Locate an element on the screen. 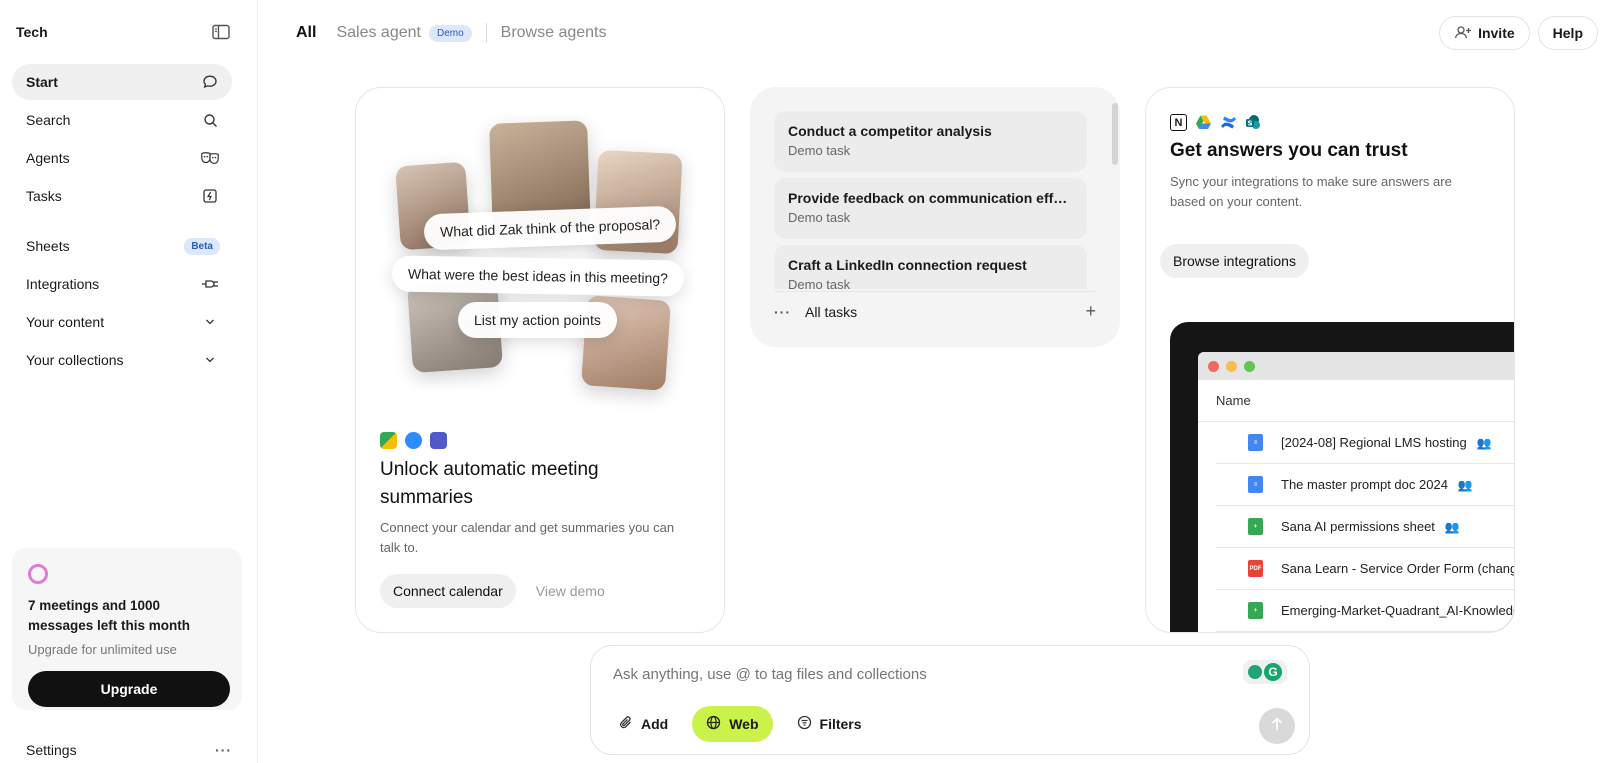 Image resolution: width=1604 pixels, height=763 pixels. meeting-card-title: Unlock automatic meeting summaries is located at coordinates (489, 483).